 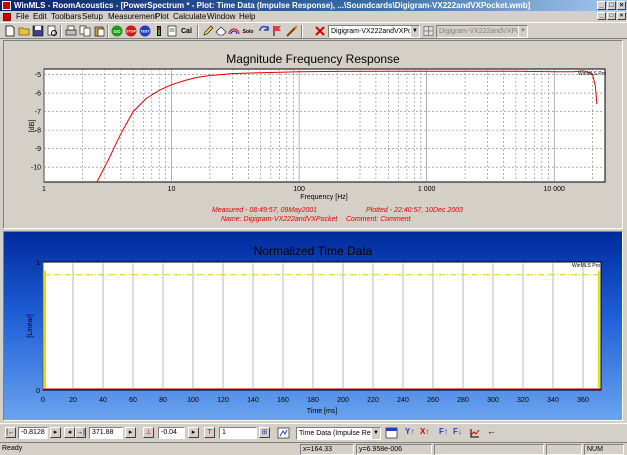 I want to click on stop-button: STOP, so click(x=131, y=31).